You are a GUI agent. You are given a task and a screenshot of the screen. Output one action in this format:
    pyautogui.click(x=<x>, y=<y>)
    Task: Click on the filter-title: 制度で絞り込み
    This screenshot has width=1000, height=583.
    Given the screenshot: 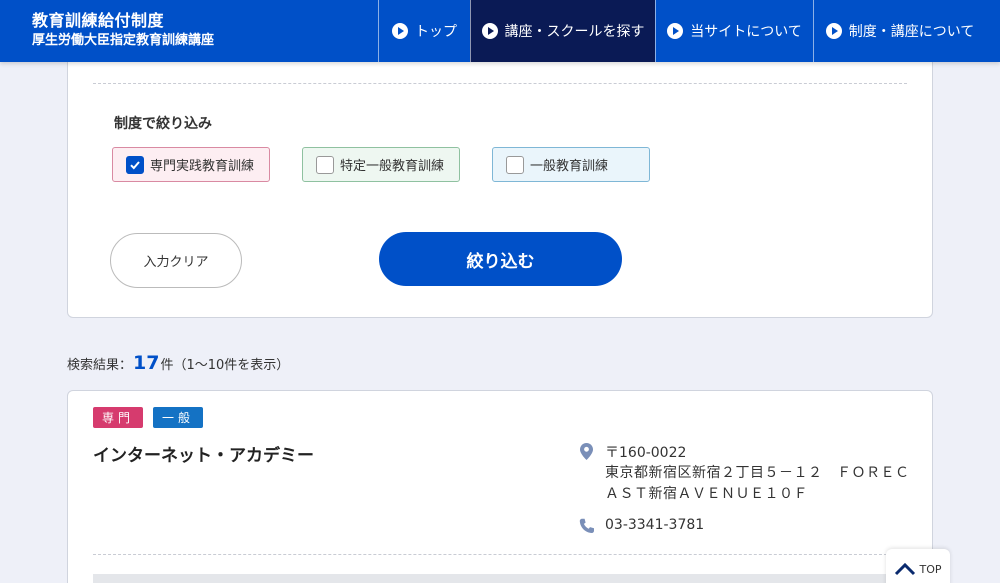 What is the action you would take?
    pyautogui.click(x=163, y=124)
    